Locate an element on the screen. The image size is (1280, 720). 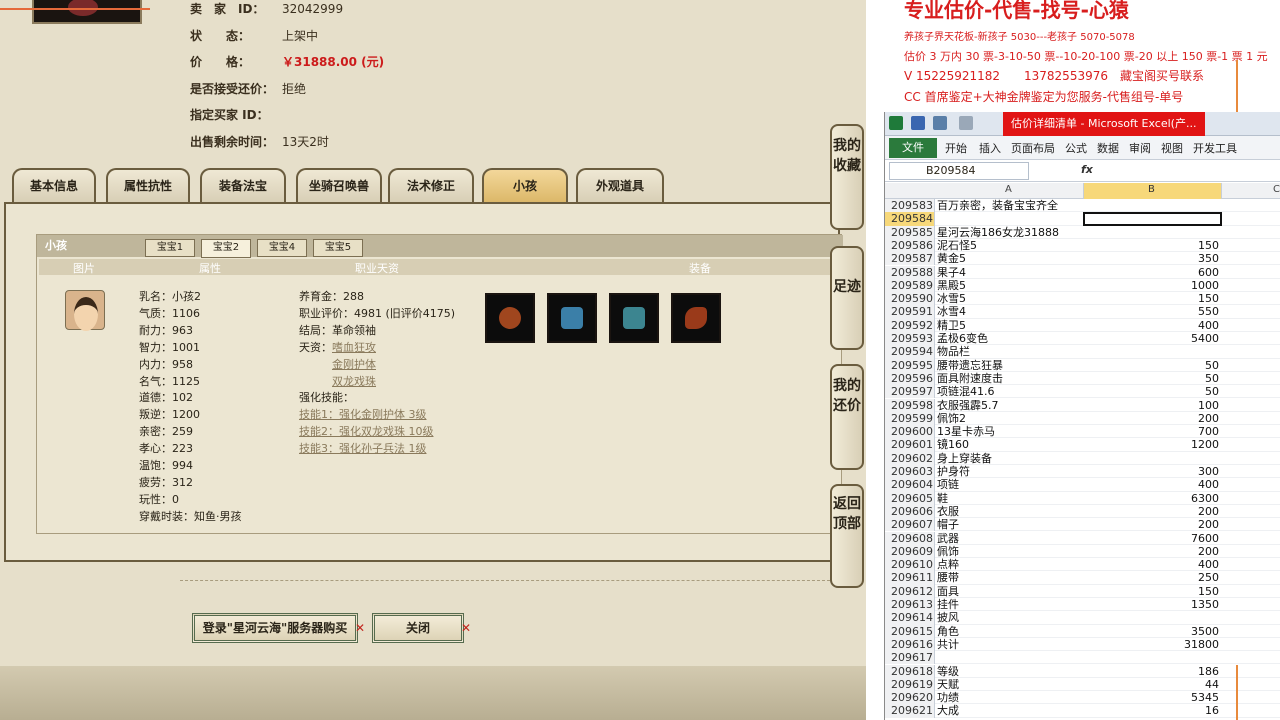
tab-basic-info: 基本信息 is located at coordinates (54, 185).